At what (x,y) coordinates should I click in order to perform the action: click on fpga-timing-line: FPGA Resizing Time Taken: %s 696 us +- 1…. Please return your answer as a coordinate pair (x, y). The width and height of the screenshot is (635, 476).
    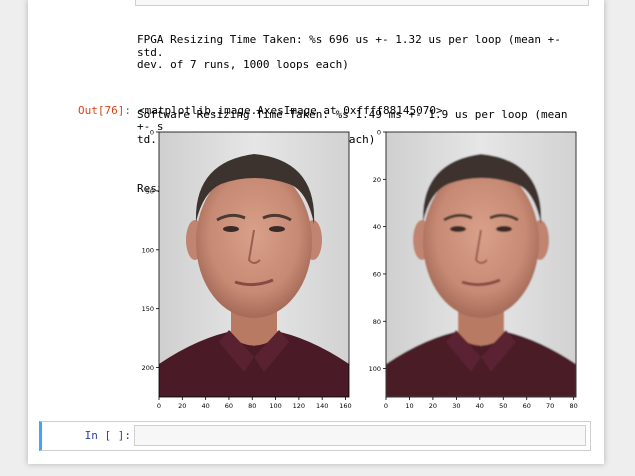
    Looking at the image, I should click on (349, 52).